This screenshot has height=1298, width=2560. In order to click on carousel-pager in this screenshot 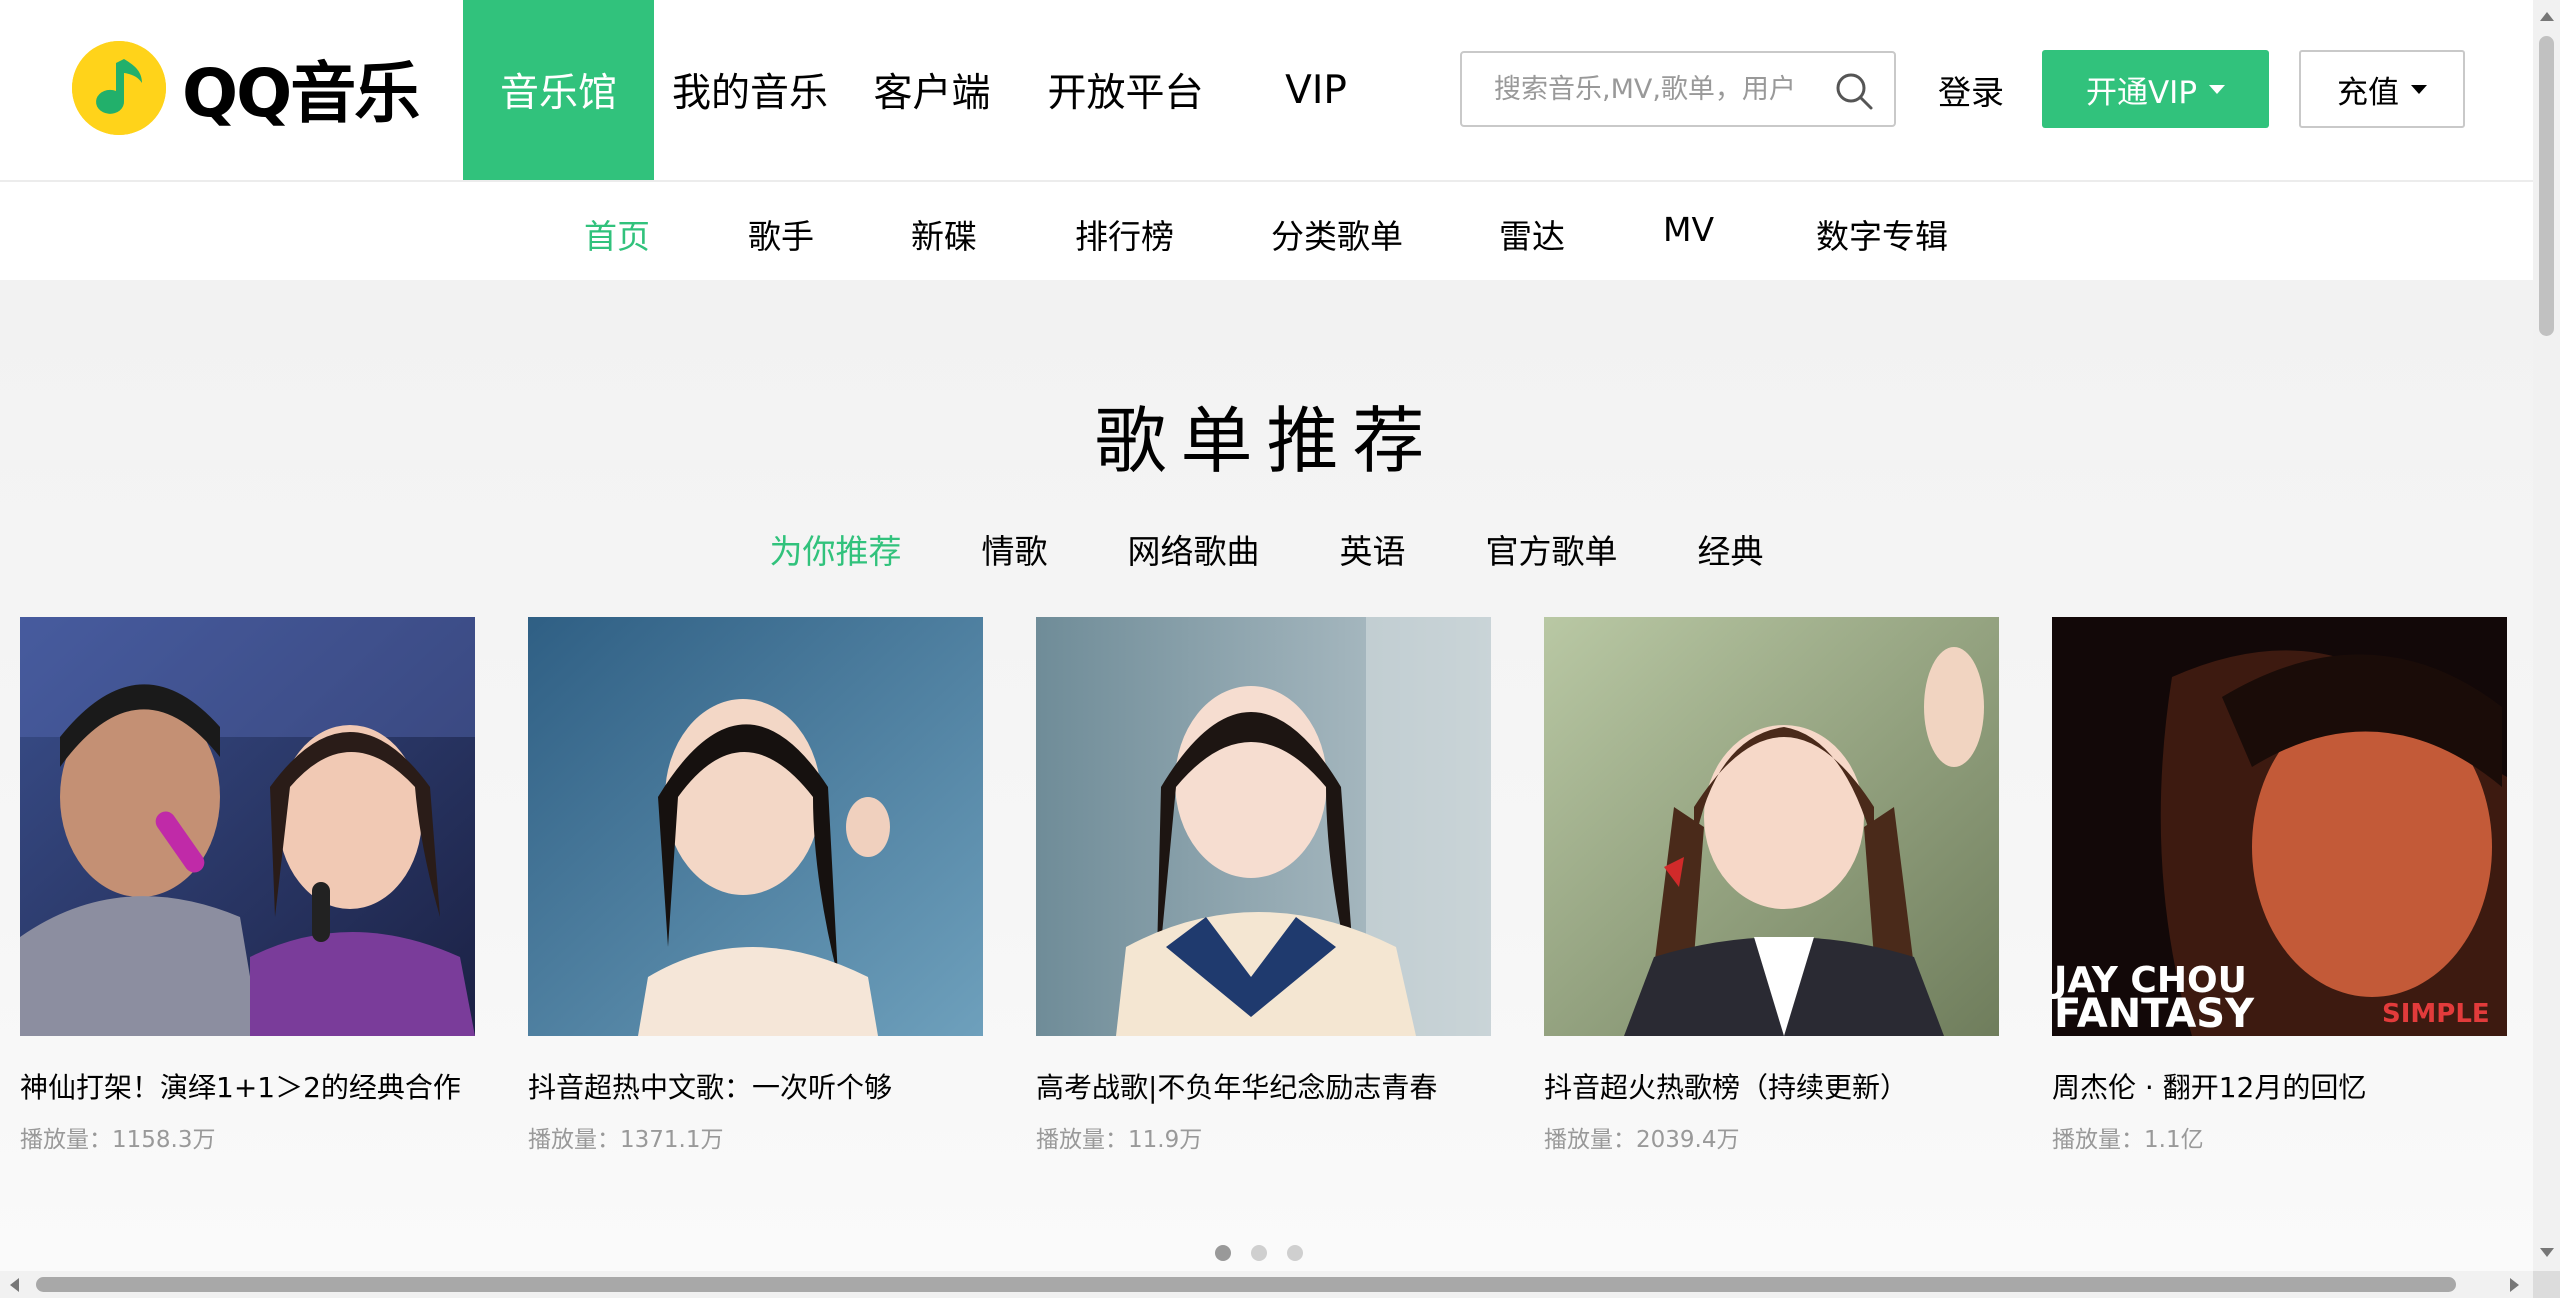, I will do `click(1269, 1253)`.